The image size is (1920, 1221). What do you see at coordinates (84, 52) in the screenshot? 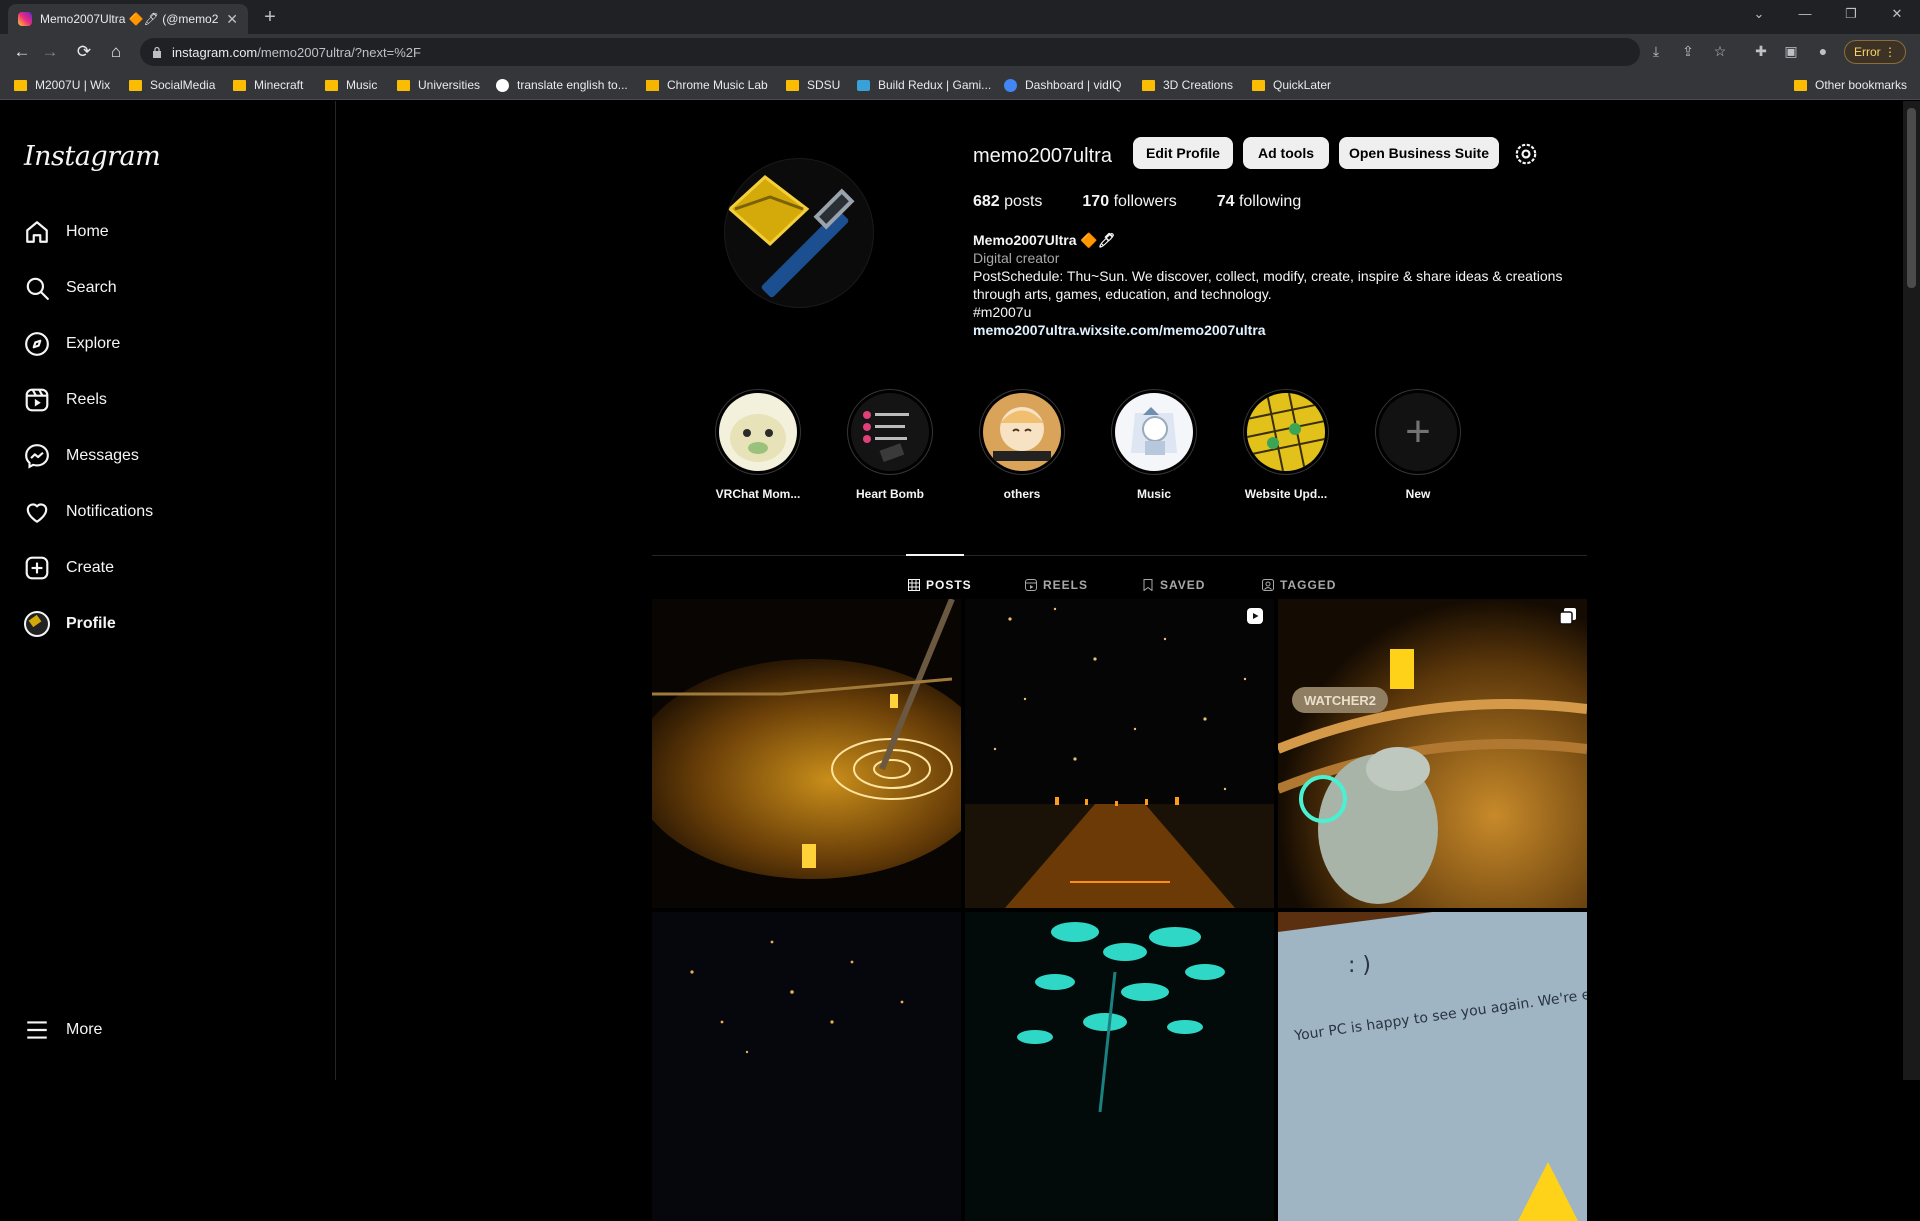
I see `reload-button: ⟳` at bounding box center [84, 52].